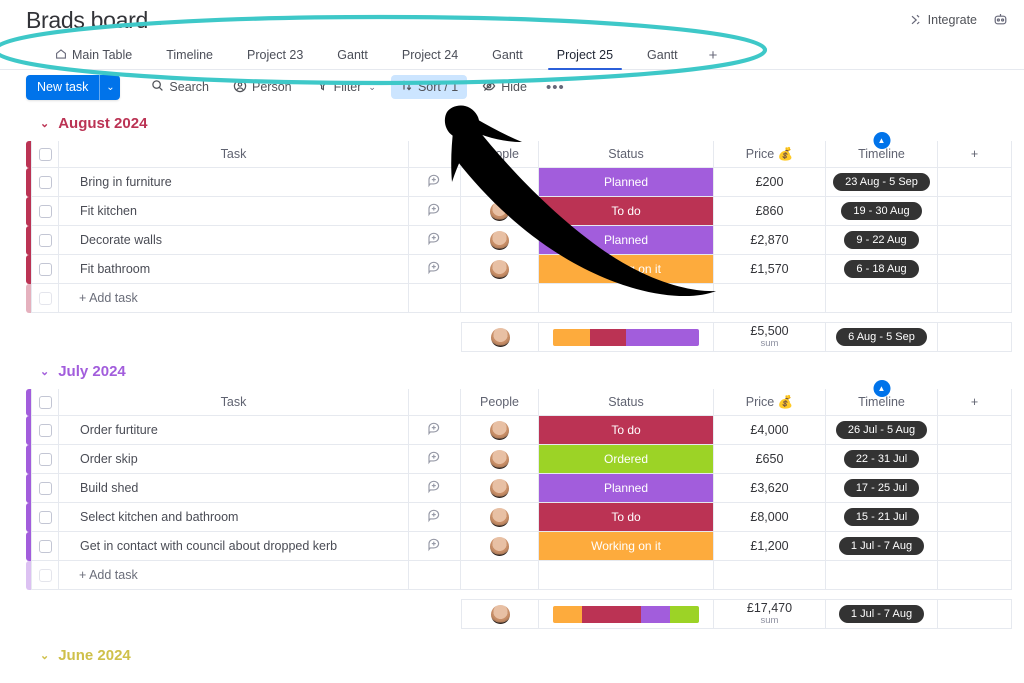 The height and width of the screenshot is (683, 1024). Describe the element at coordinates (372, 87) in the screenshot. I see `filter-caret-icon: ⌄` at that location.